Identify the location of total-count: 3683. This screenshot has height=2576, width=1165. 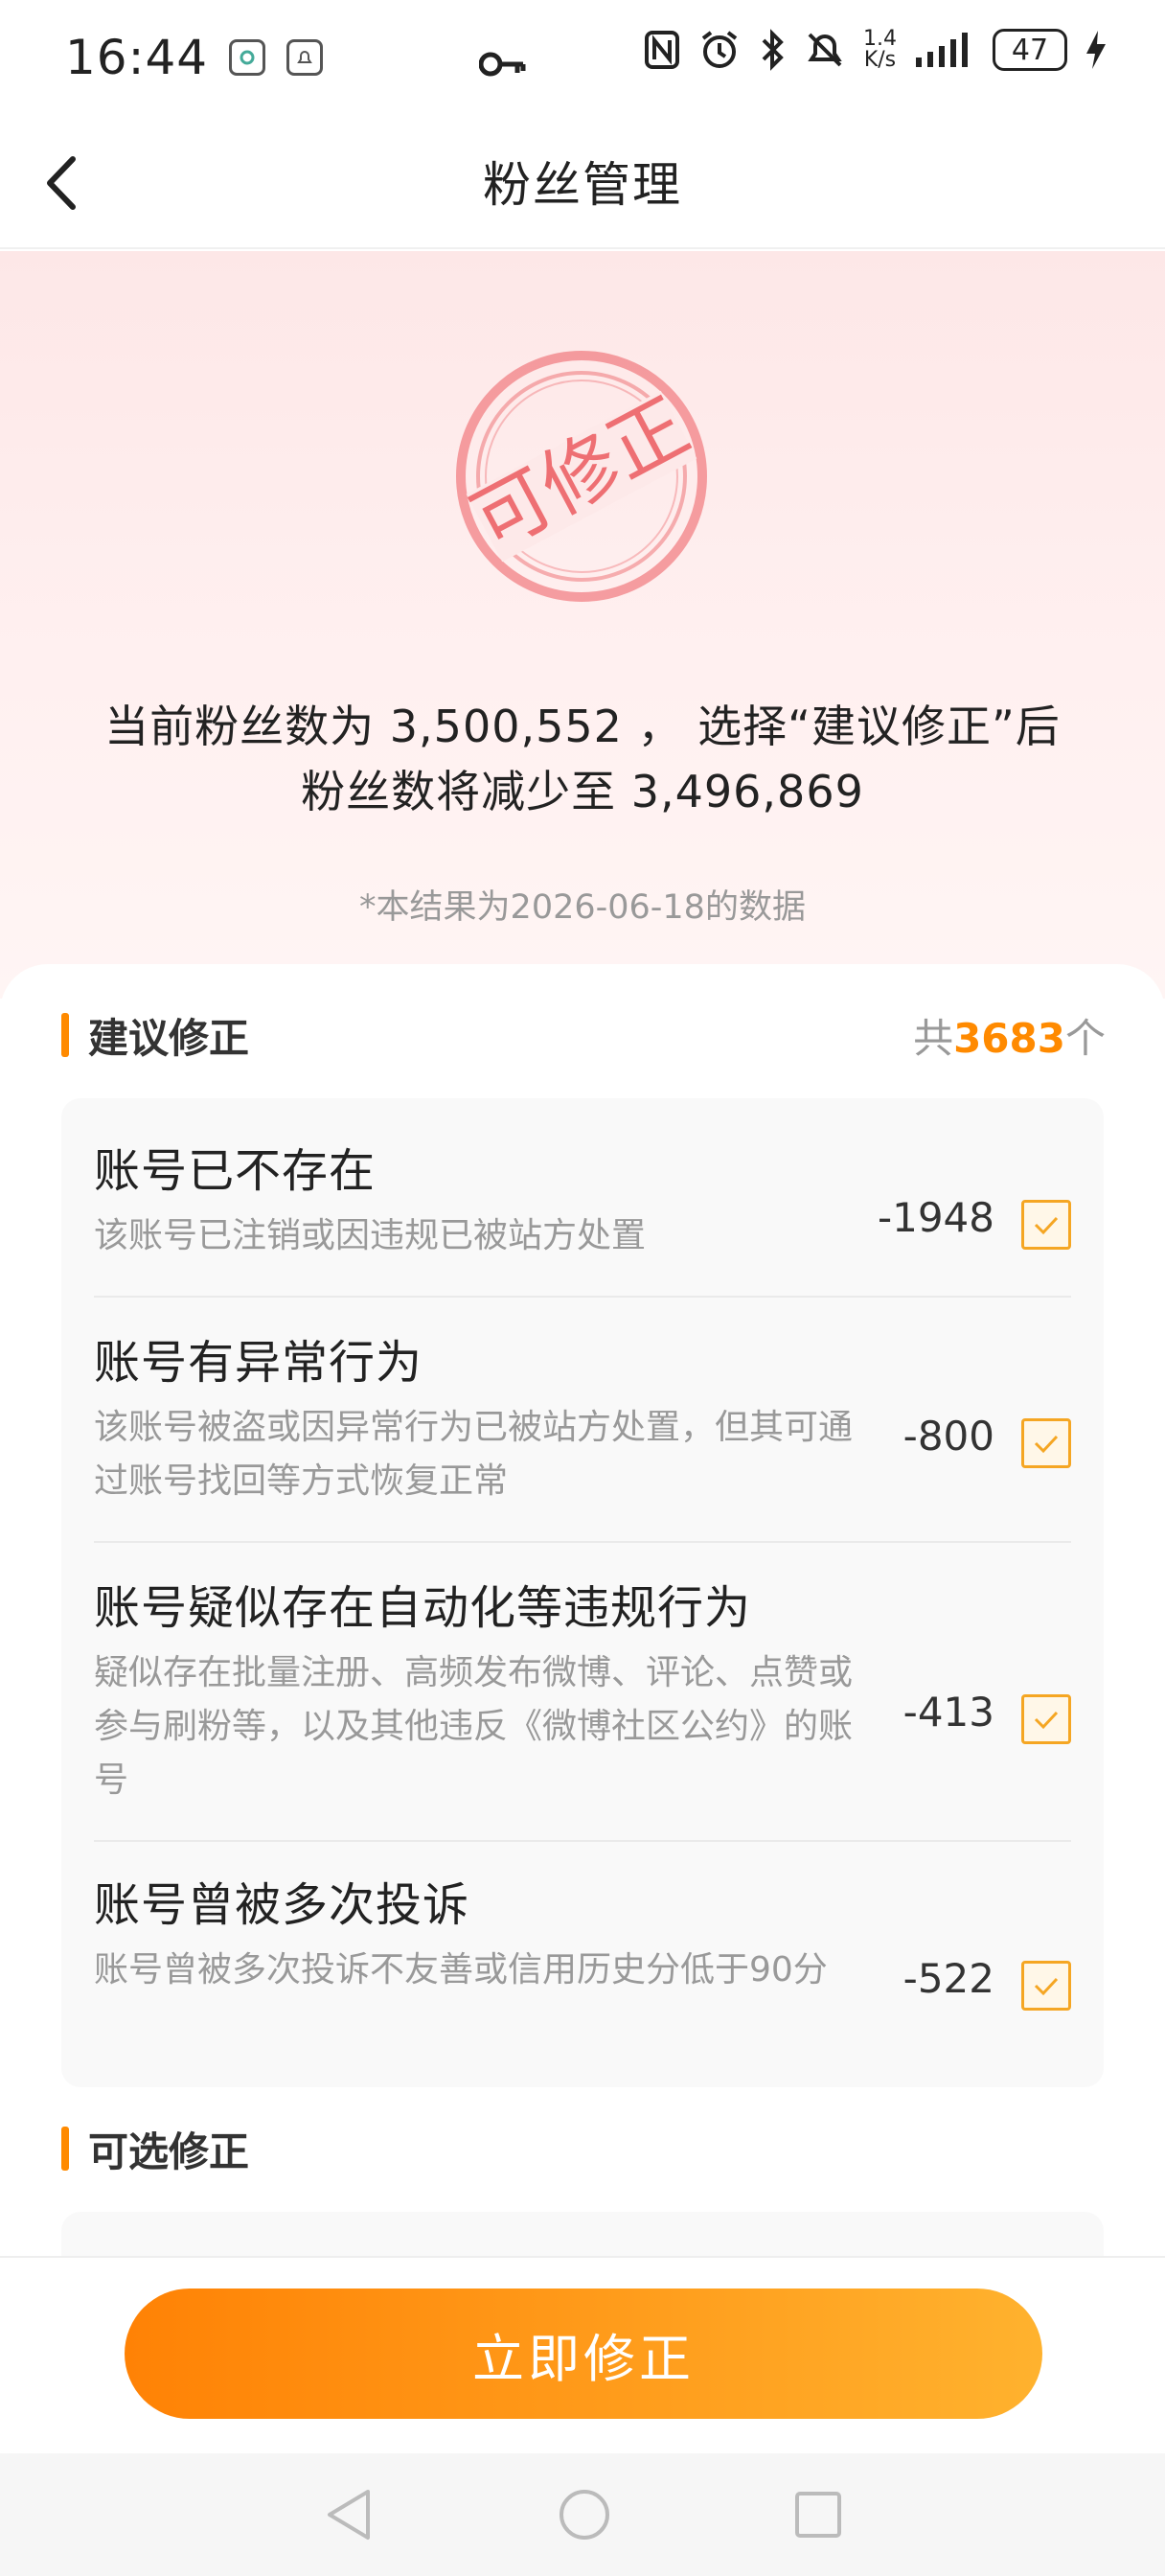
(1009, 1038).